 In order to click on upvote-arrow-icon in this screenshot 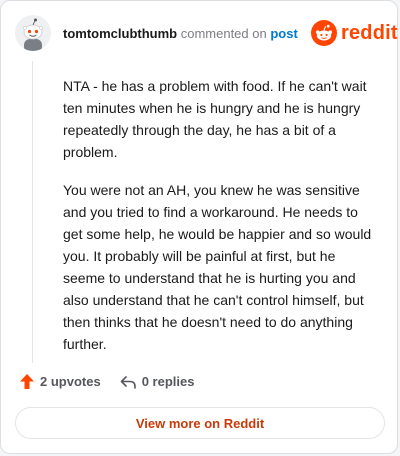, I will do `click(27, 381)`.